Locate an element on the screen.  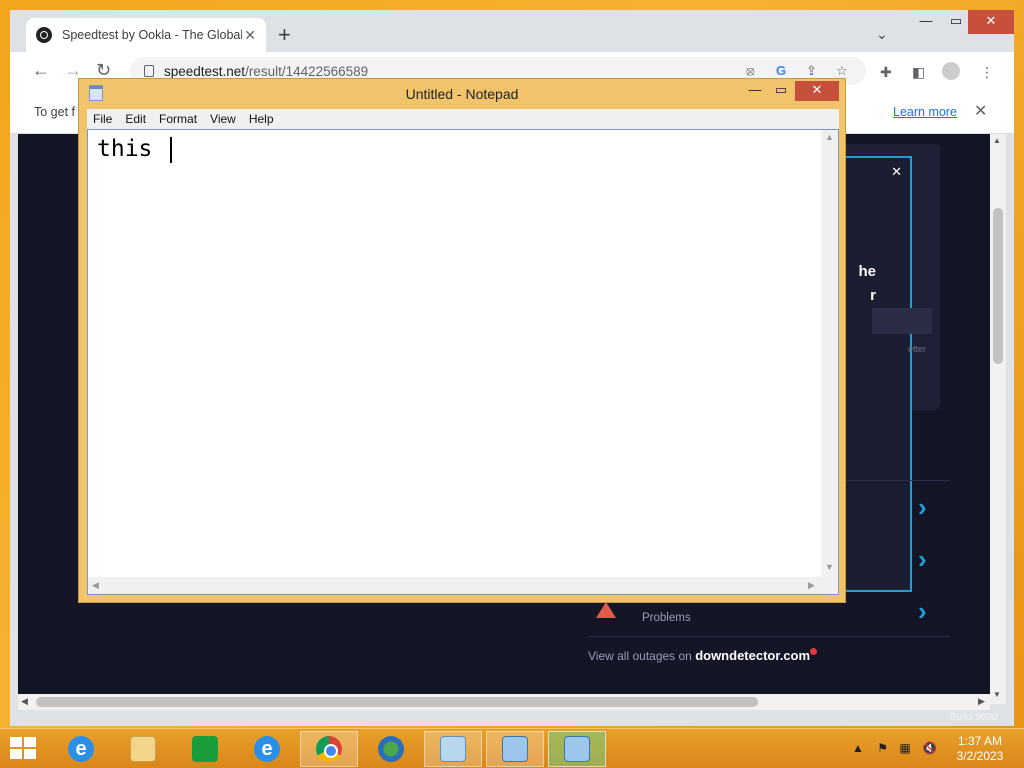
resize-grip-icon is located at coordinates (829, 585).